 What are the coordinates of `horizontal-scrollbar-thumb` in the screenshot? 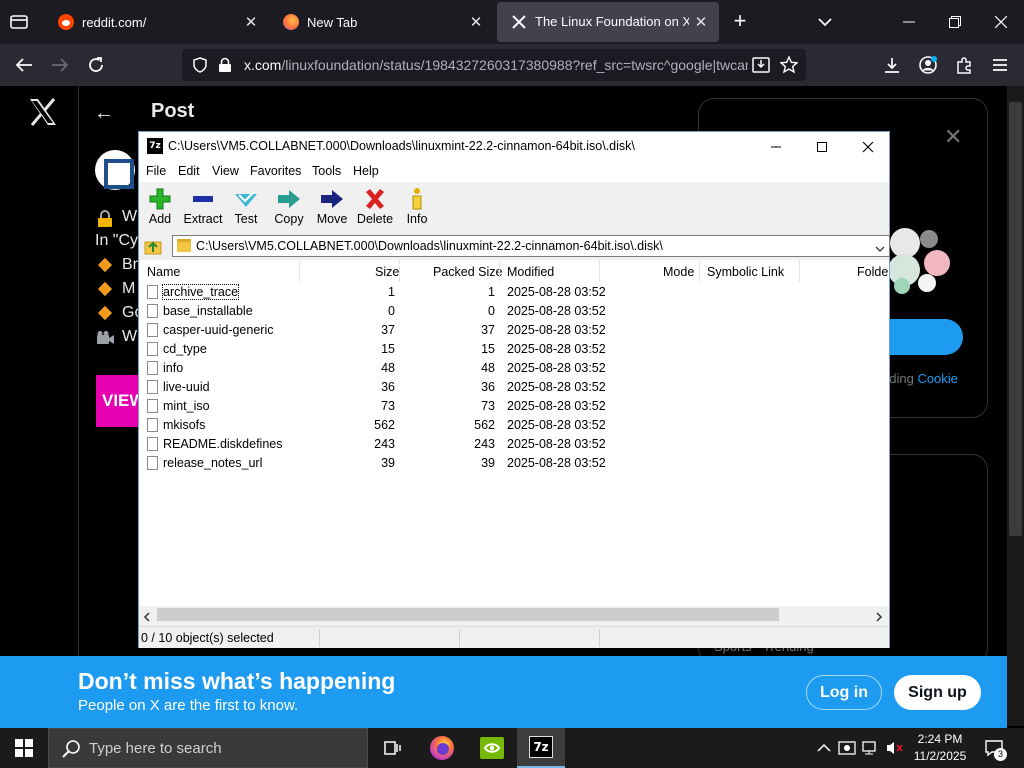 It's located at (468, 614).